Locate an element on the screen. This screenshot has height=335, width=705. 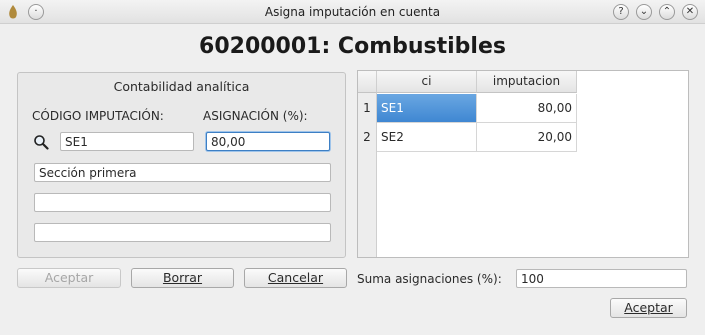
panel-title: Contabilidad analítica is located at coordinates (181, 86).